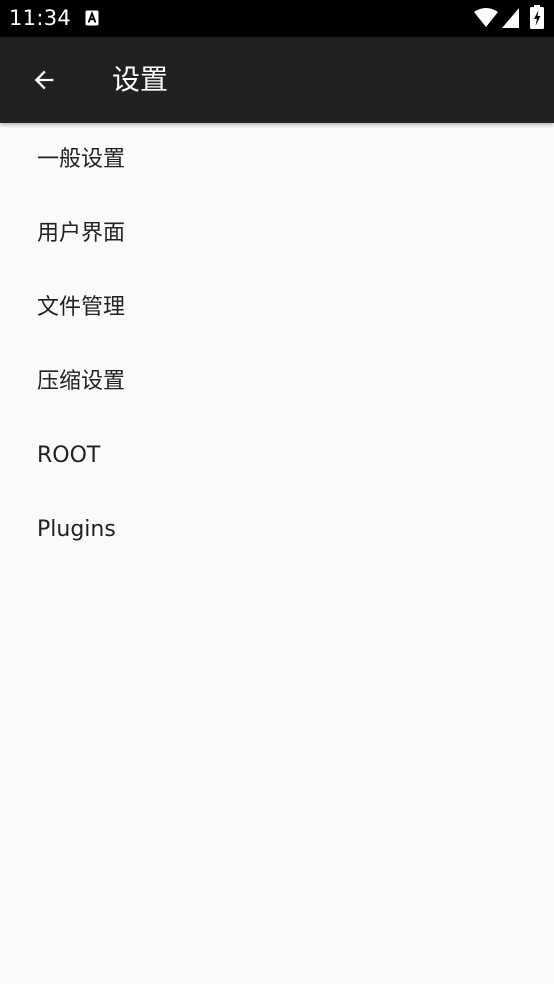  Describe the element at coordinates (69, 455) in the screenshot. I see `settings-item-label: ROOT` at that location.